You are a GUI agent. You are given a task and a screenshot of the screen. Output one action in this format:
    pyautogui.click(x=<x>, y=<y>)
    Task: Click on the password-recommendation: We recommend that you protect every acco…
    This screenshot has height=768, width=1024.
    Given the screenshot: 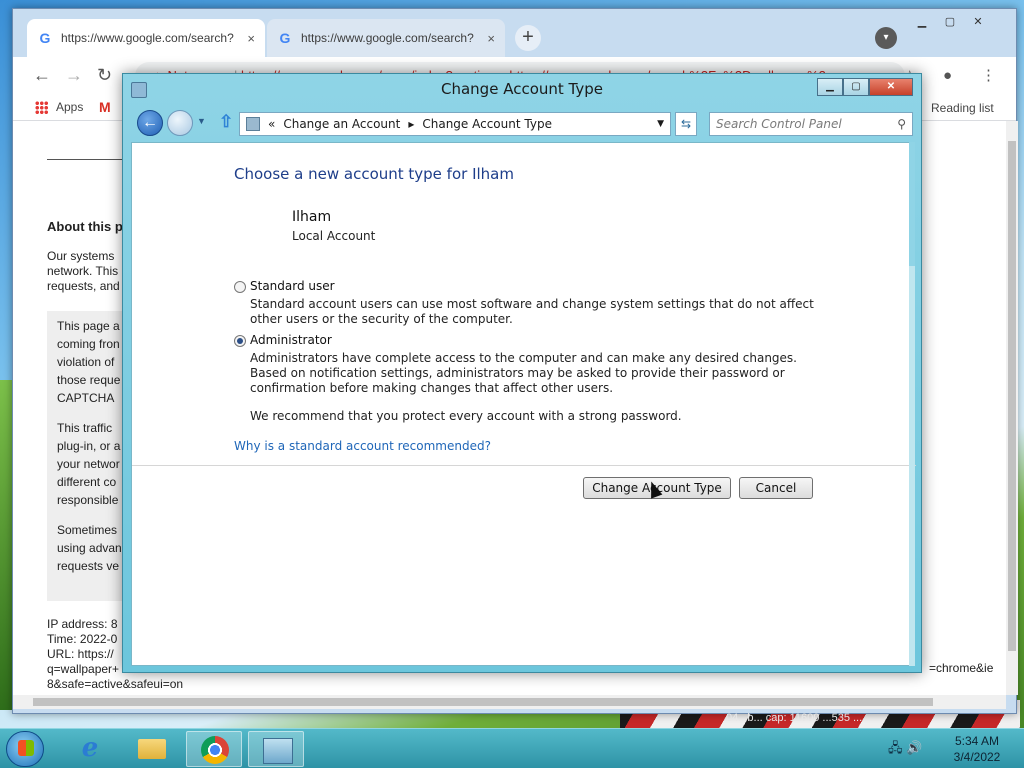 What is the action you would take?
    pyautogui.click(x=466, y=416)
    